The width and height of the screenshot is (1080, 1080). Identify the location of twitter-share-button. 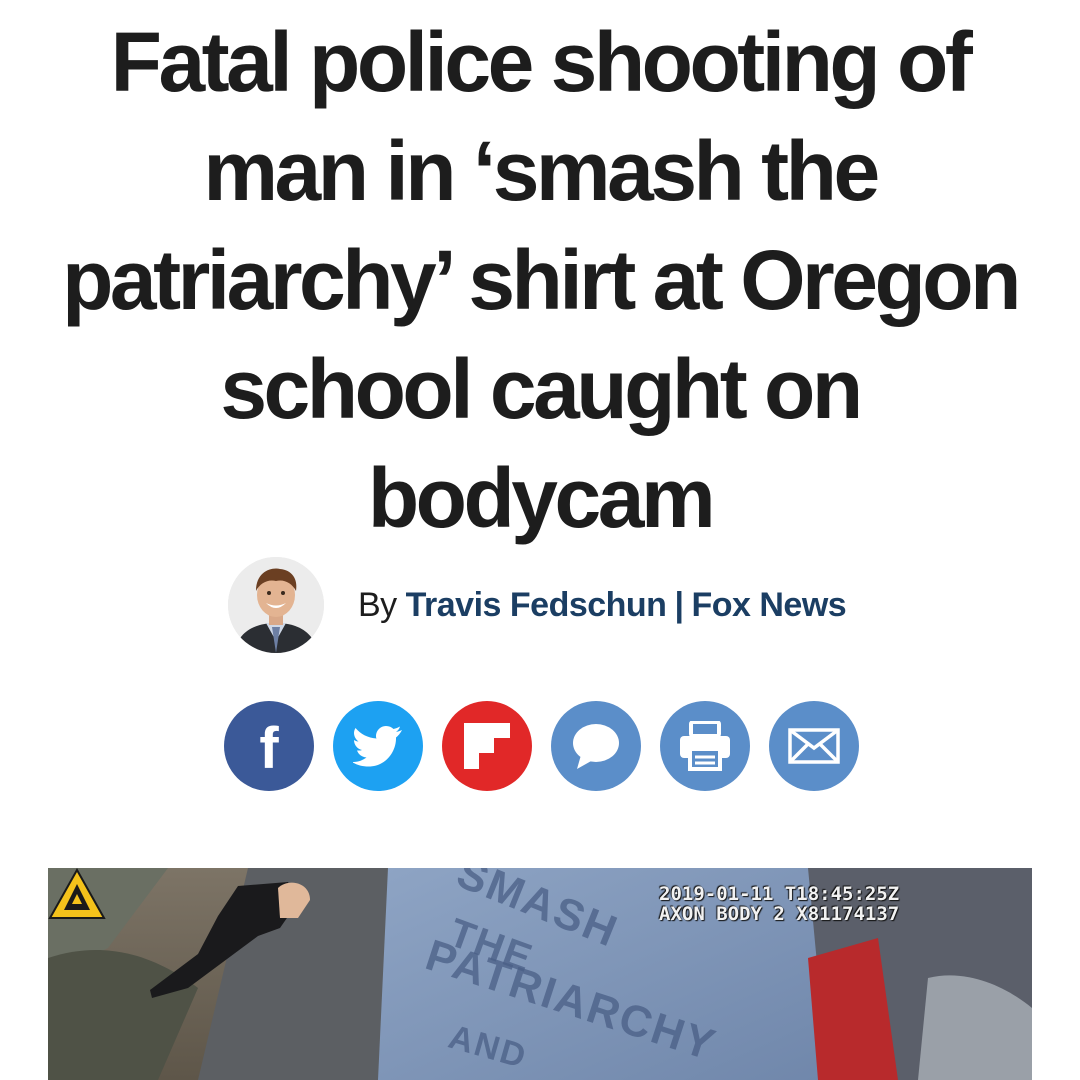
(378, 746).